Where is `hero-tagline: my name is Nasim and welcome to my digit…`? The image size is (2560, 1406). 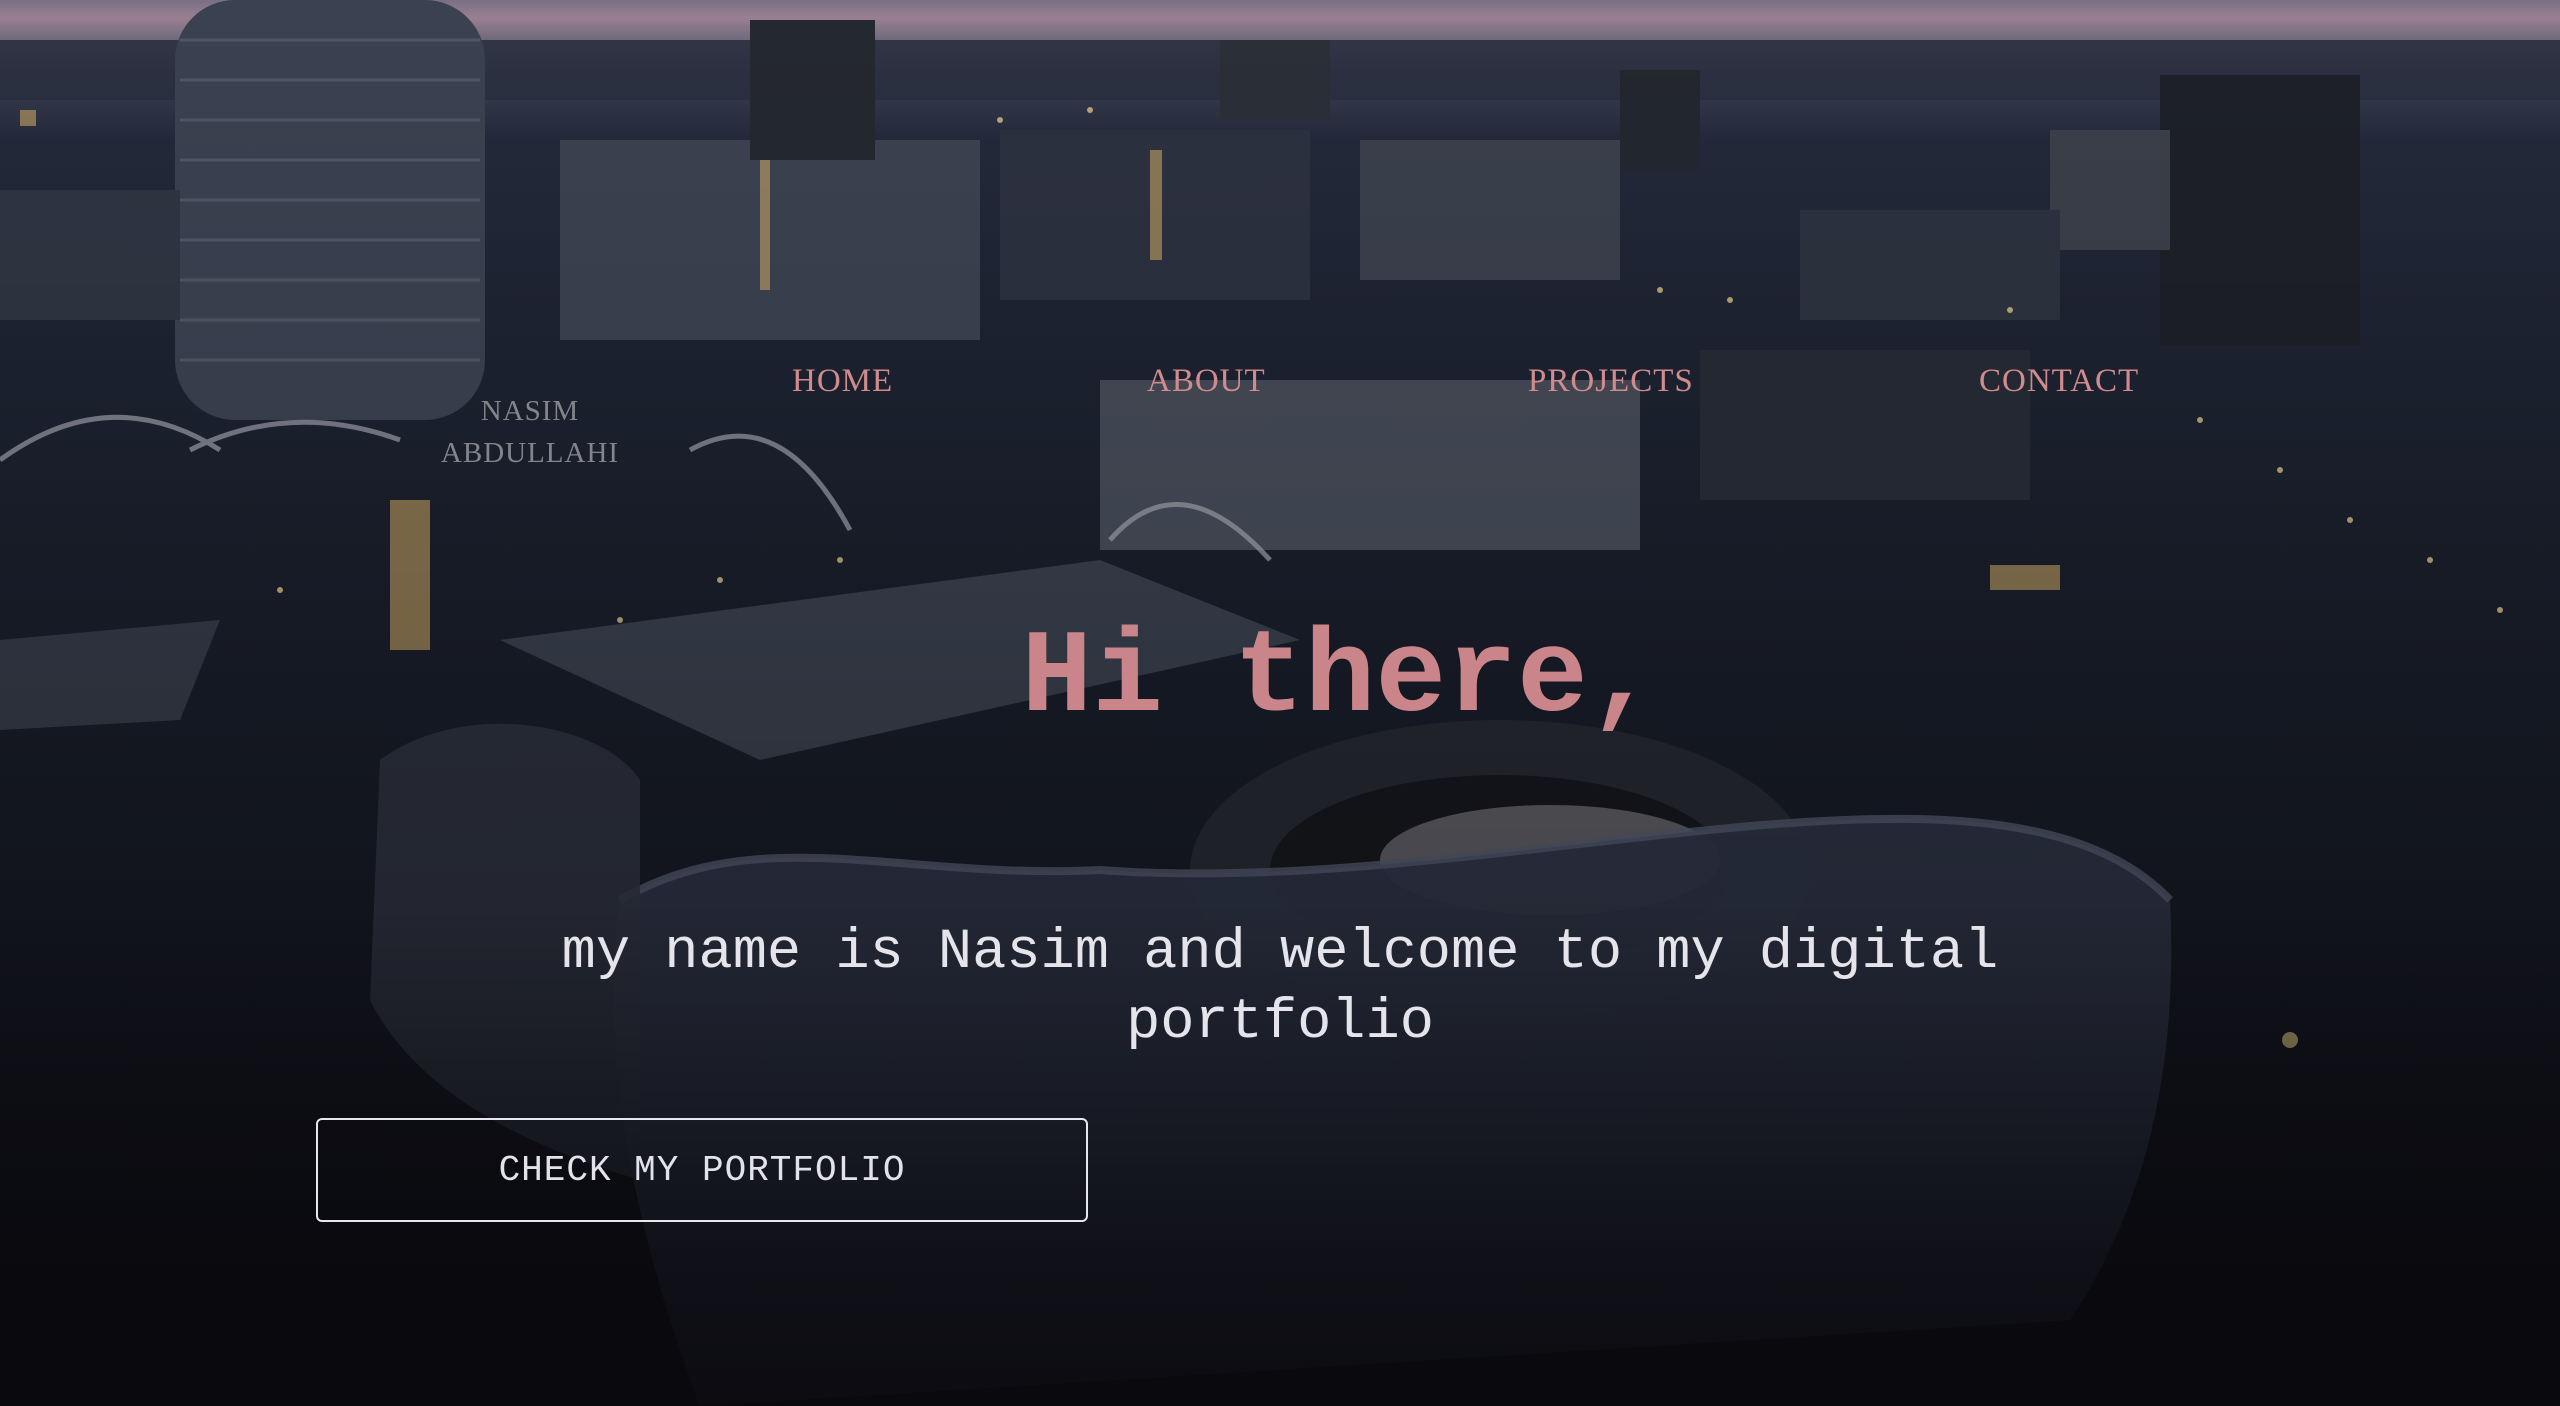
hero-tagline: my name is Nasim and welcome to my digit… is located at coordinates (1280, 988).